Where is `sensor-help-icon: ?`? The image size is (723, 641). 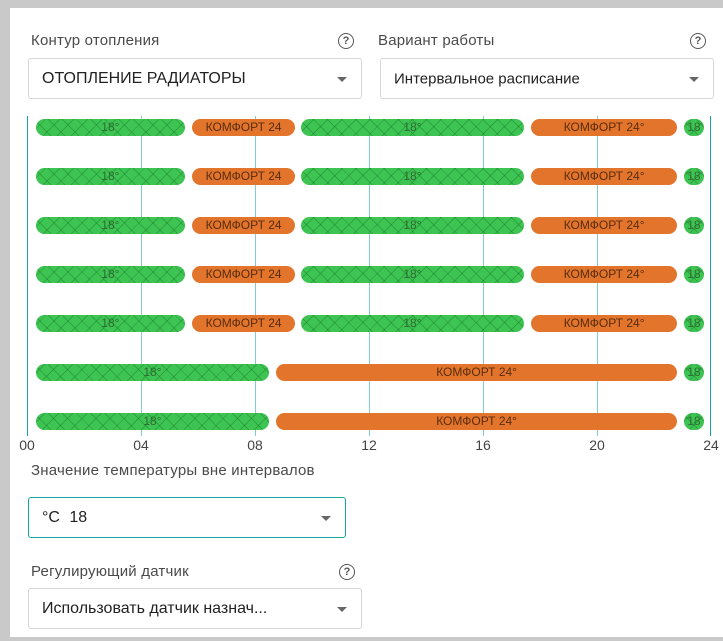 sensor-help-icon: ? is located at coordinates (347, 572).